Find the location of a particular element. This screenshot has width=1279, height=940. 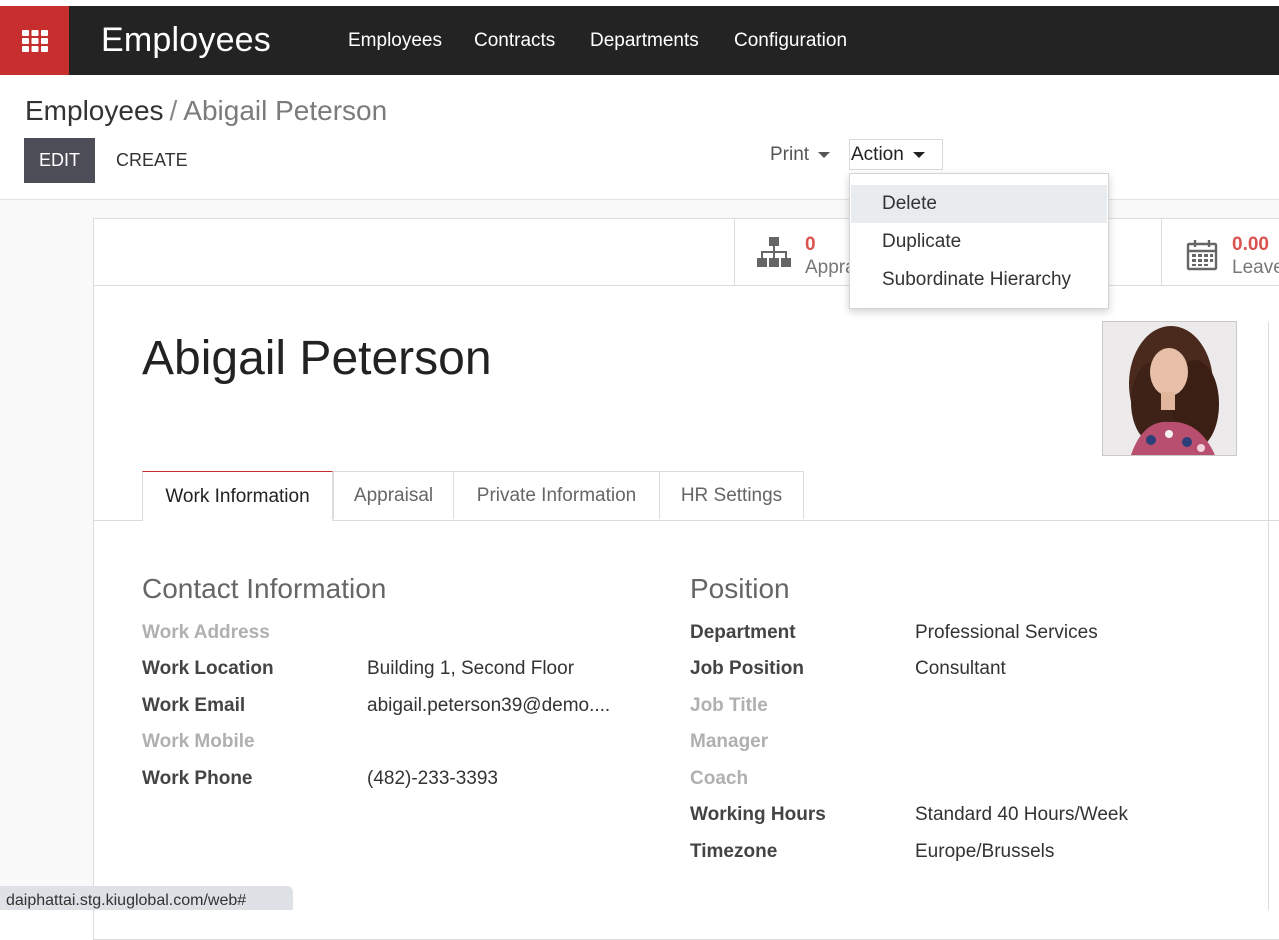

tab-work-information: Work Information is located at coordinates (237, 496).